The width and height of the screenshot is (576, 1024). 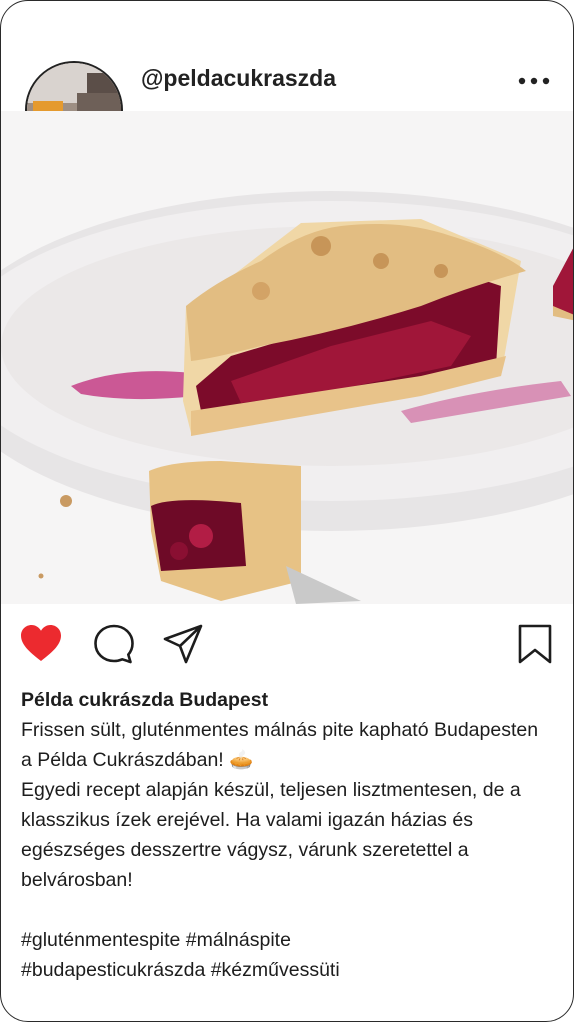 What do you see at coordinates (534, 81) in the screenshot?
I see `more-options-icon` at bounding box center [534, 81].